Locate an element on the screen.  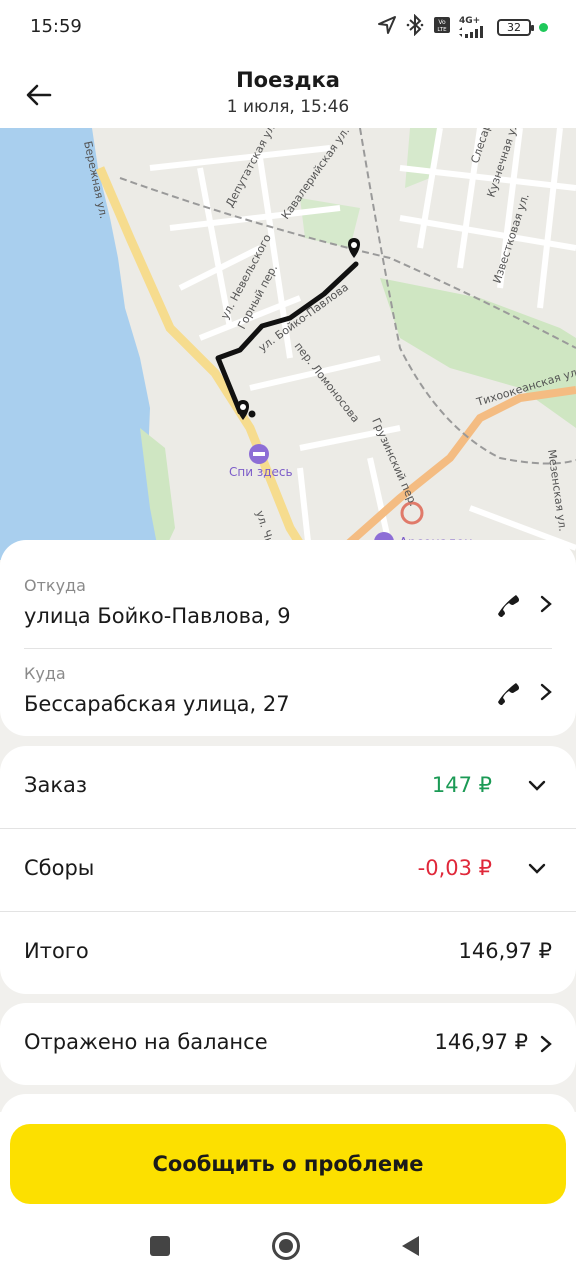
bottom-panel: Сообщить о проблеме is located at coordinates (288, 1196).